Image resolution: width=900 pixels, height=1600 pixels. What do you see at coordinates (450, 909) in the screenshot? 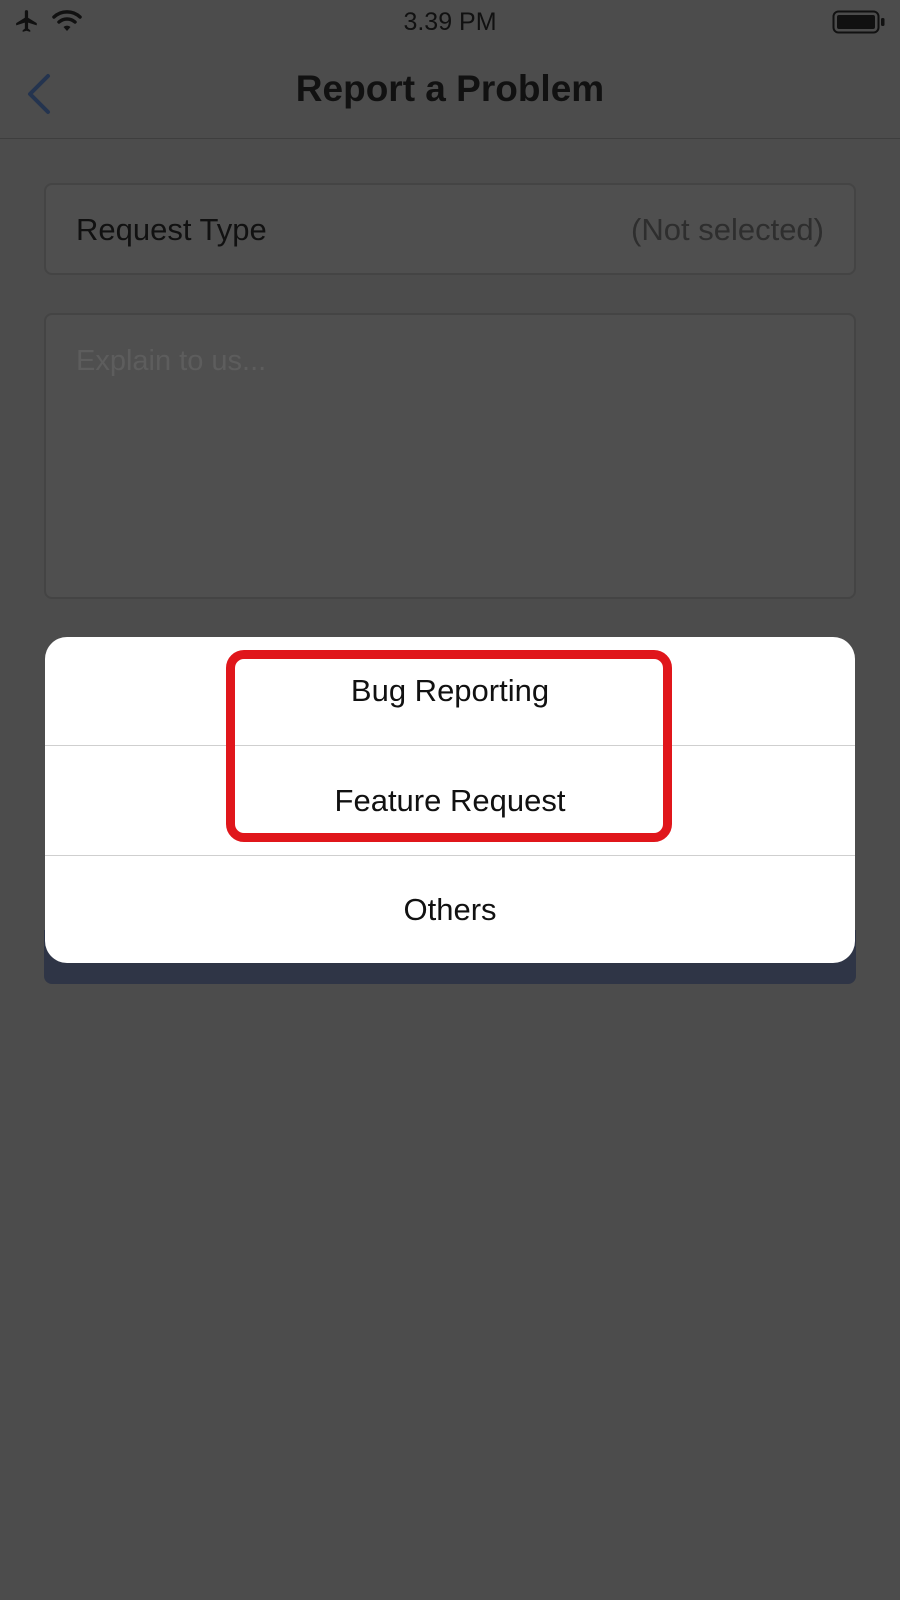
I see `option-others: Others` at bounding box center [450, 909].